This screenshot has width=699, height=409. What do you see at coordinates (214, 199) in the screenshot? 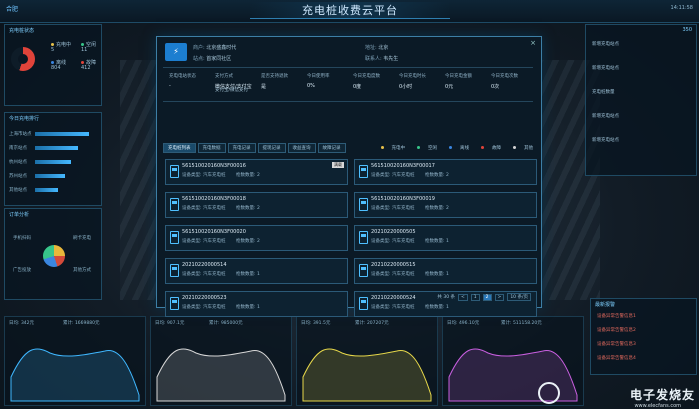
I see `charger-id: 561510020160N3F00018` at bounding box center [214, 199].